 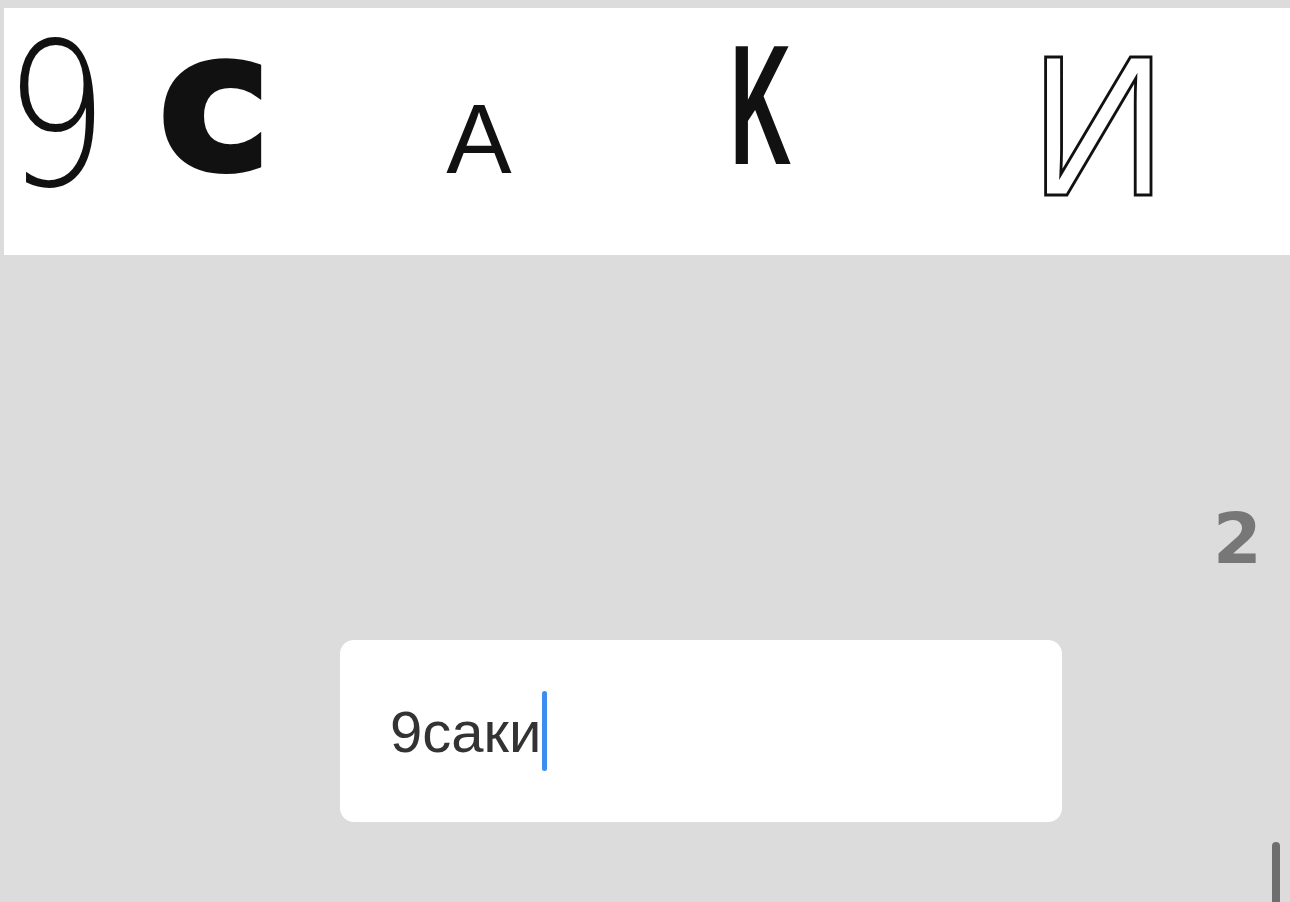 I want to click on counter: 2, so click(x=1237, y=542).